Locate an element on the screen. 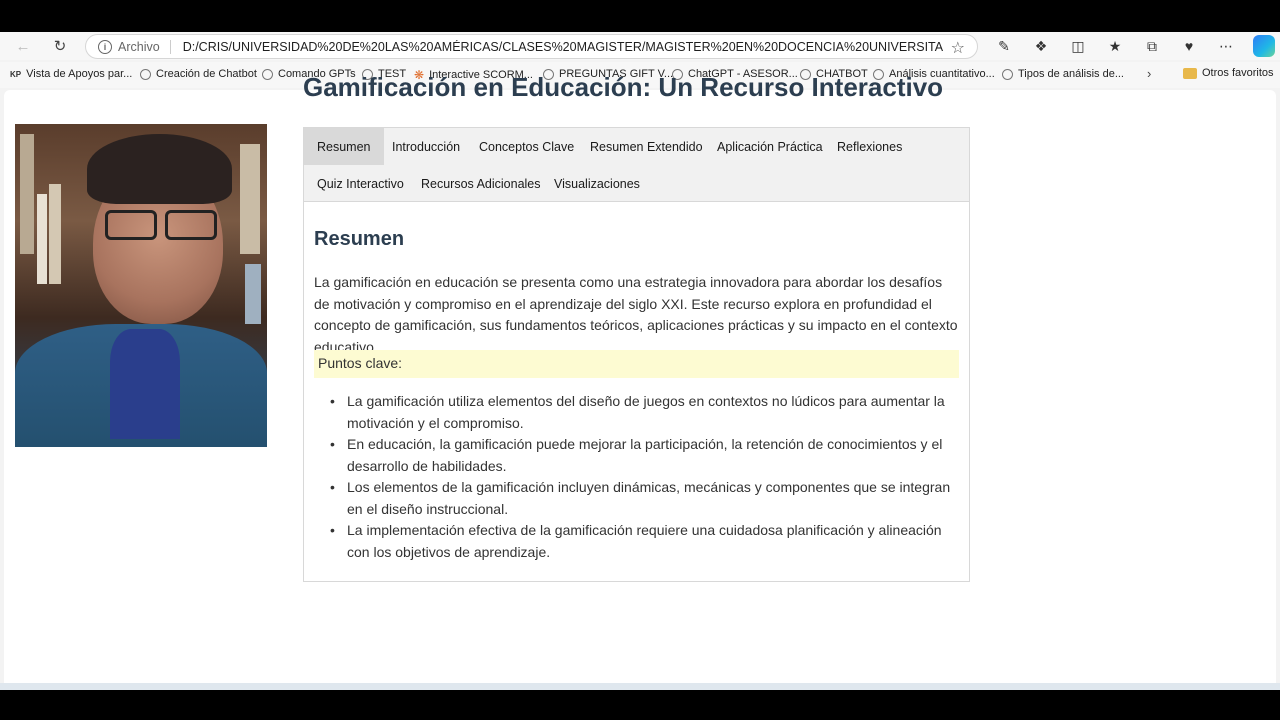 This screenshot has height=720, width=1280. reload-icon: ↻ is located at coordinates (60, 46).